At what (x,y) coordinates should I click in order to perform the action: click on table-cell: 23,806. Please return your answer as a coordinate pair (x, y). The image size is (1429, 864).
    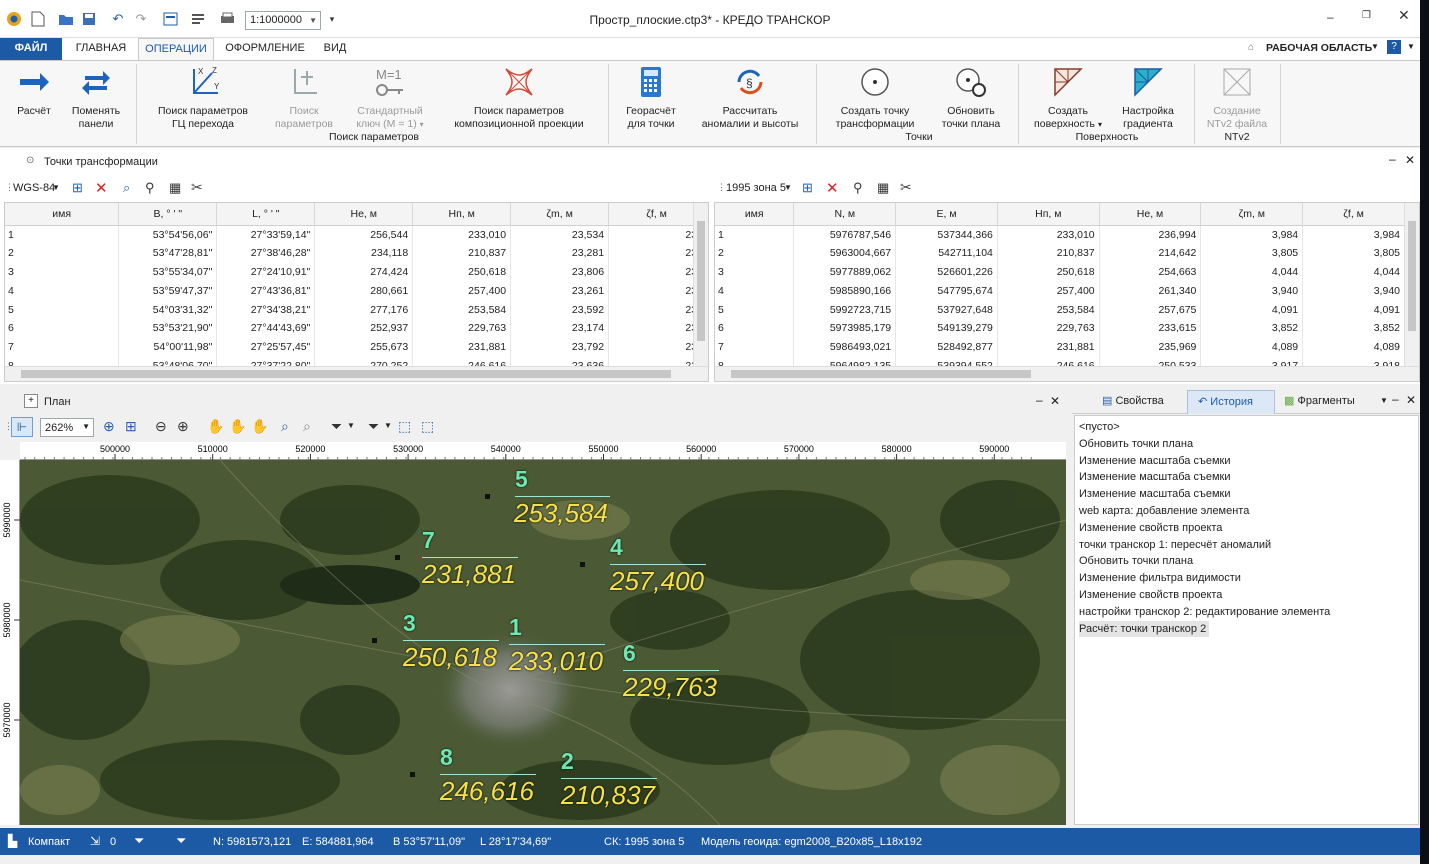
    Looking at the image, I should click on (560, 272).